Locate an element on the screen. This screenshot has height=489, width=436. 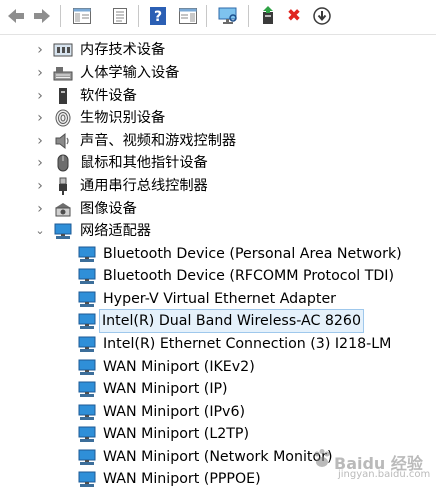
network-adapter-item: Intel(R) Ethernet Connection (3) I218-LM is located at coordinates (218, 344).